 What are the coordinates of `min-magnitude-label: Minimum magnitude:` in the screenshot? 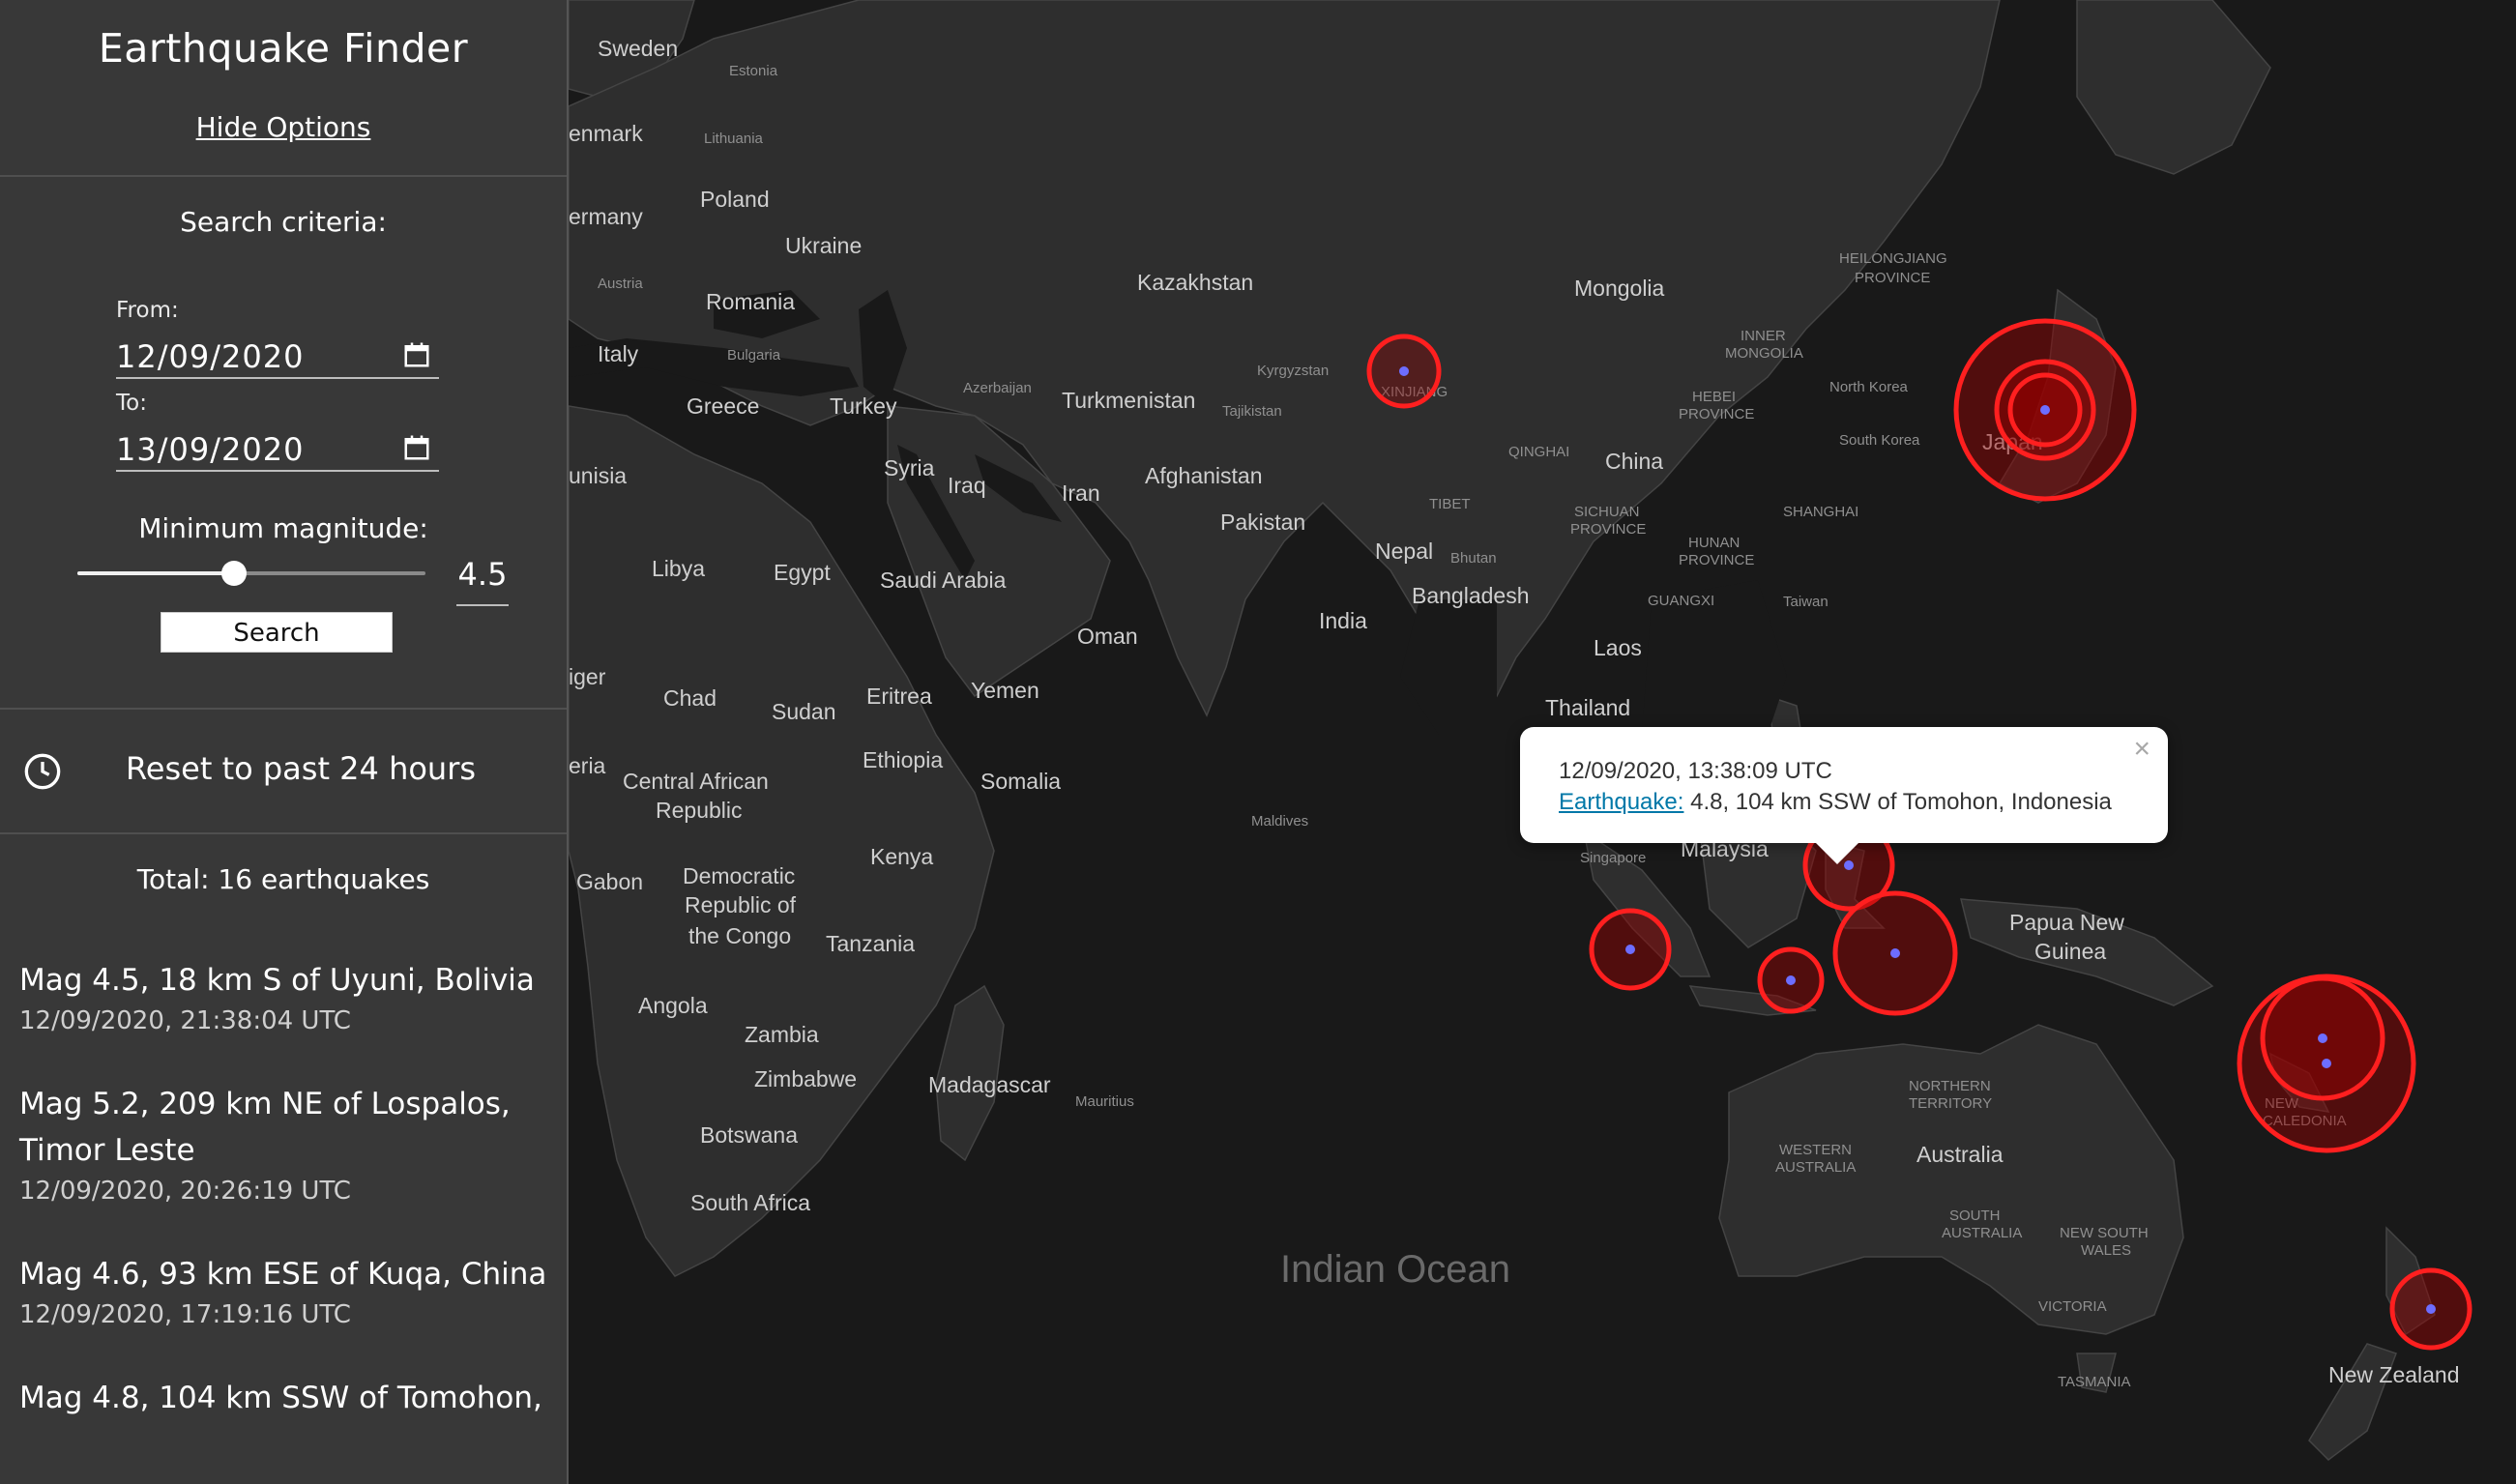 It's located at (283, 528).